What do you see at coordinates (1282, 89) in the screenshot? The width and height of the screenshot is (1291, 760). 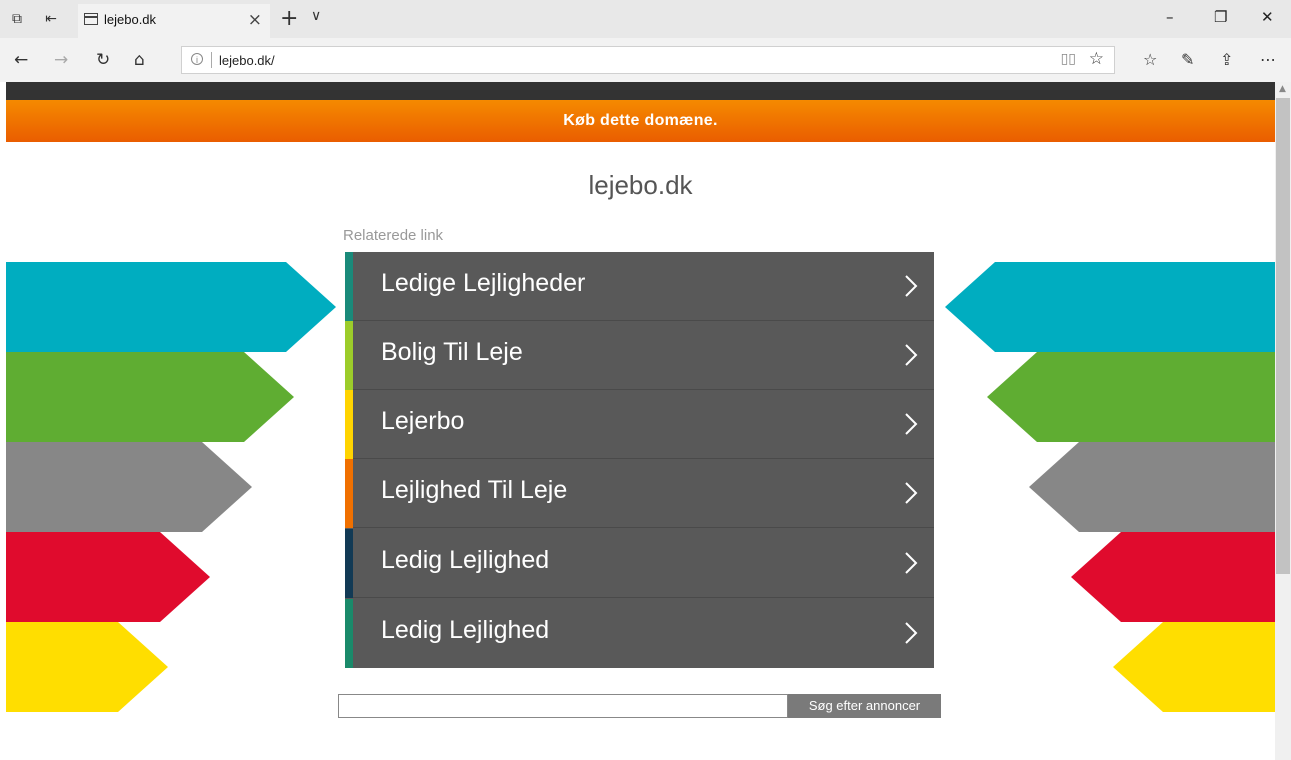 I see `scroll-up-icon: ▲` at bounding box center [1282, 89].